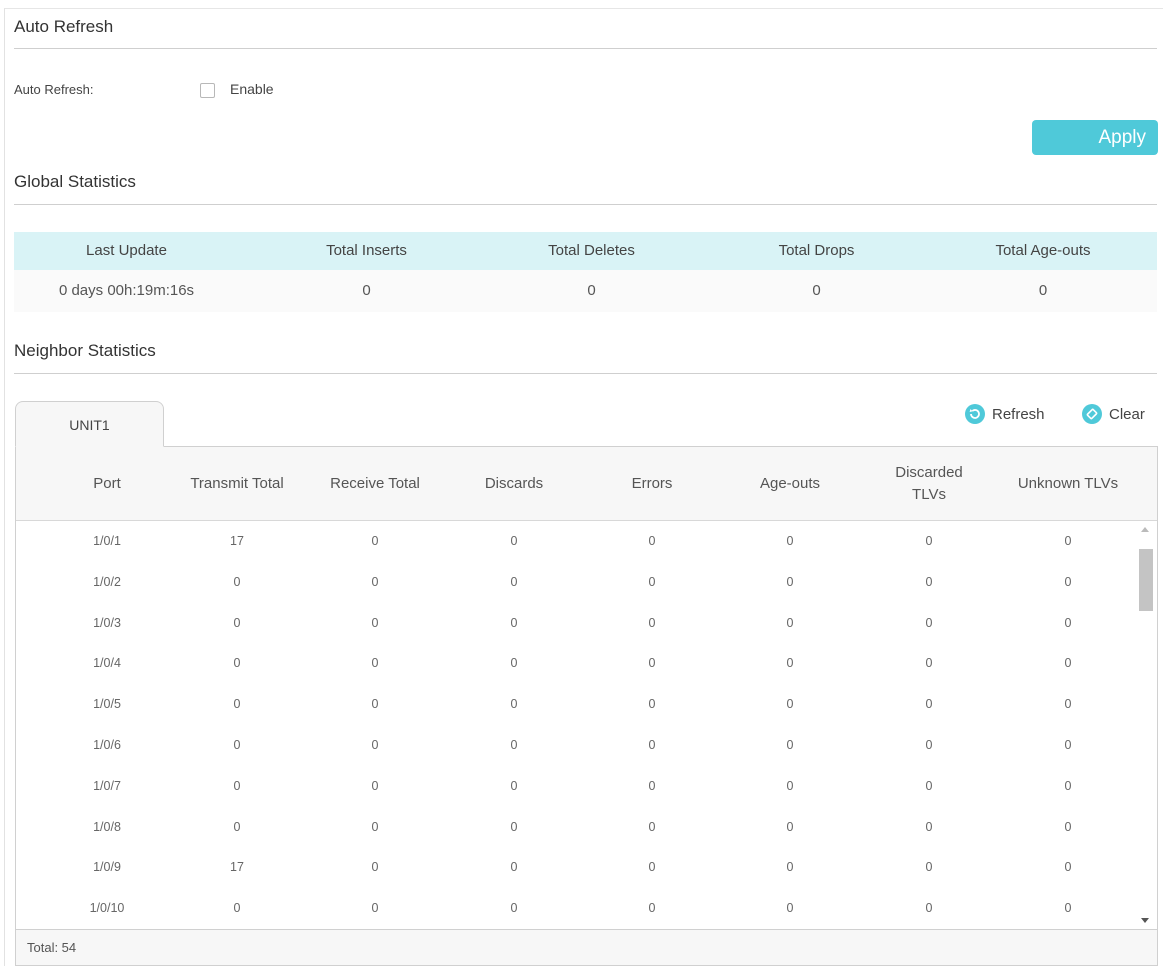 The image size is (1167, 970). What do you see at coordinates (576, 704) in the screenshot?
I see `table-row: 1/0/5 0 0 0 0 0 0 0` at bounding box center [576, 704].